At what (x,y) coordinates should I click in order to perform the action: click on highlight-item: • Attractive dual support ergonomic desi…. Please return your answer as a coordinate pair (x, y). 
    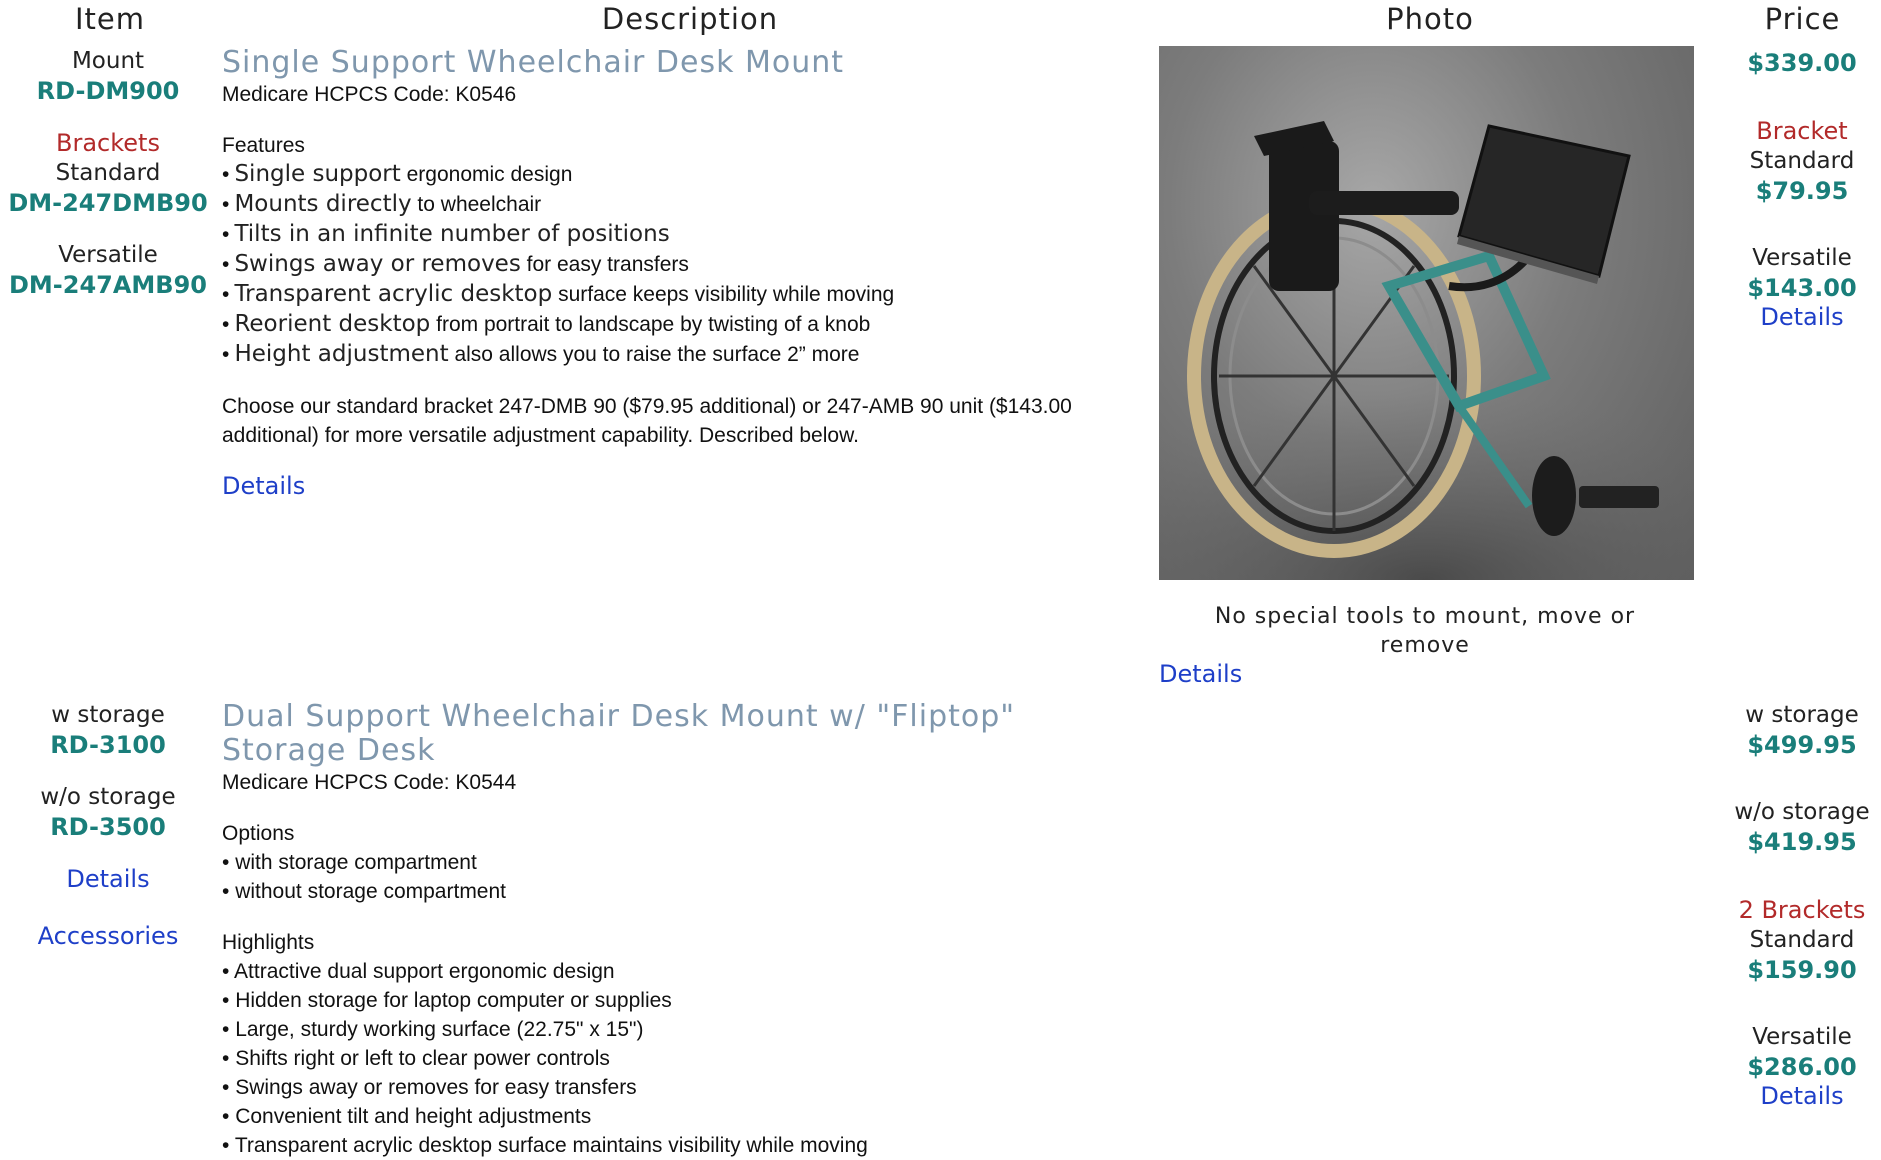
    Looking at the image, I should click on (682, 971).